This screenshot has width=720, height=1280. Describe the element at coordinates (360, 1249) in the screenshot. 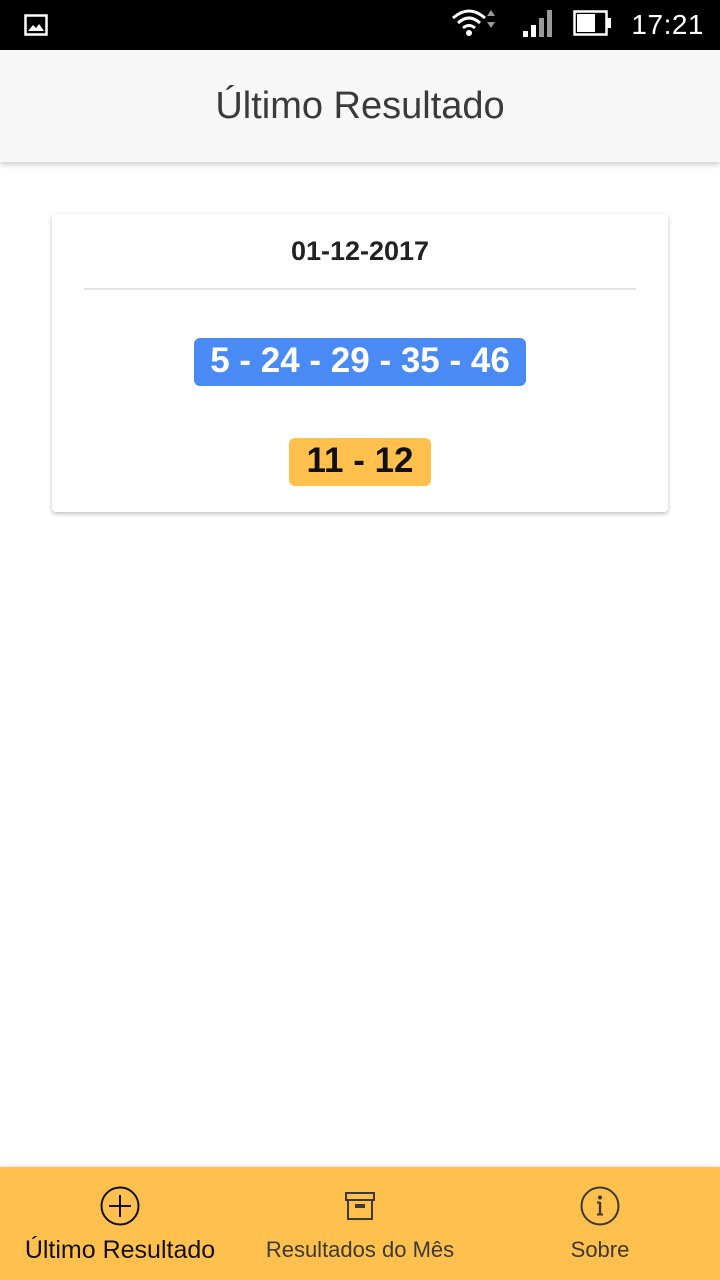

I see `nav-label: Resultados do Mês` at that location.